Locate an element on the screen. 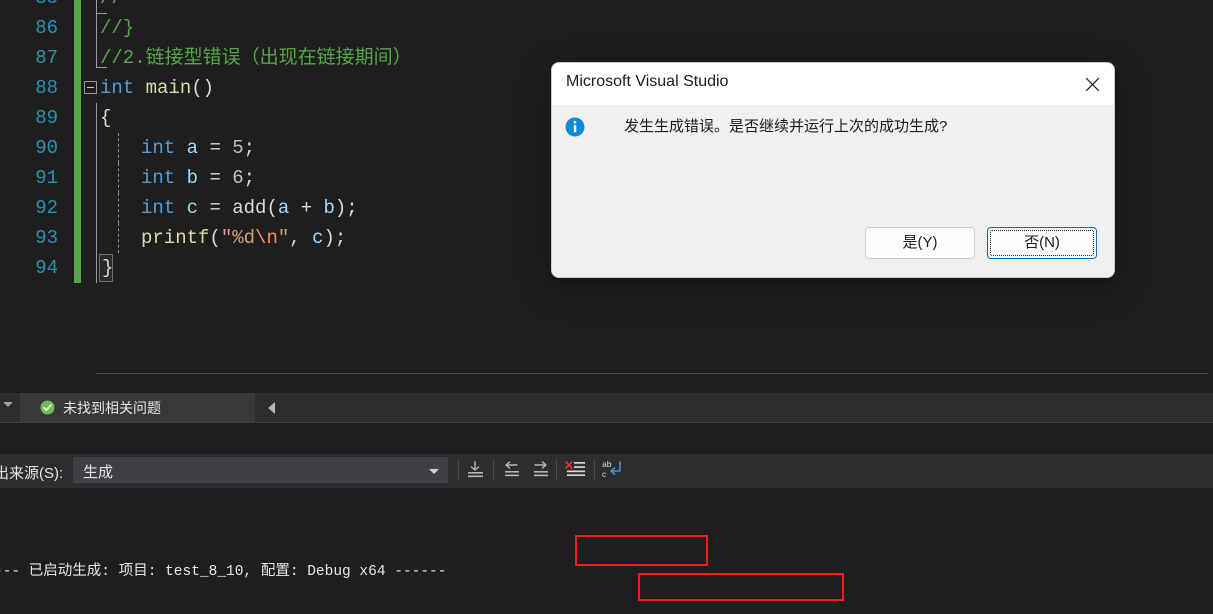  output-source-label: 出来源(S): is located at coordinates (32, 473).